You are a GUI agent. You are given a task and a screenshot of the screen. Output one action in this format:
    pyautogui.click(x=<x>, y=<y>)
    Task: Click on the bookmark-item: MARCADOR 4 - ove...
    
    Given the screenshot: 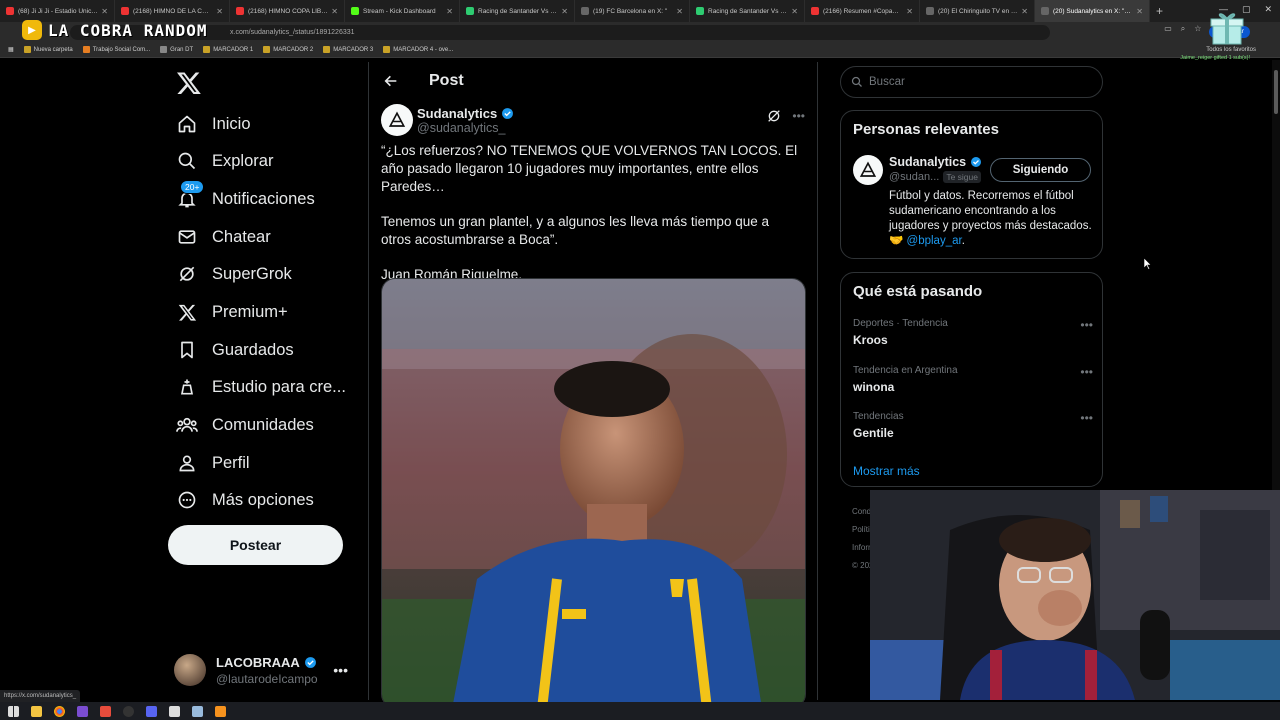 What is the action you would take?
    pyautogui.click(x=418, y=49)
    